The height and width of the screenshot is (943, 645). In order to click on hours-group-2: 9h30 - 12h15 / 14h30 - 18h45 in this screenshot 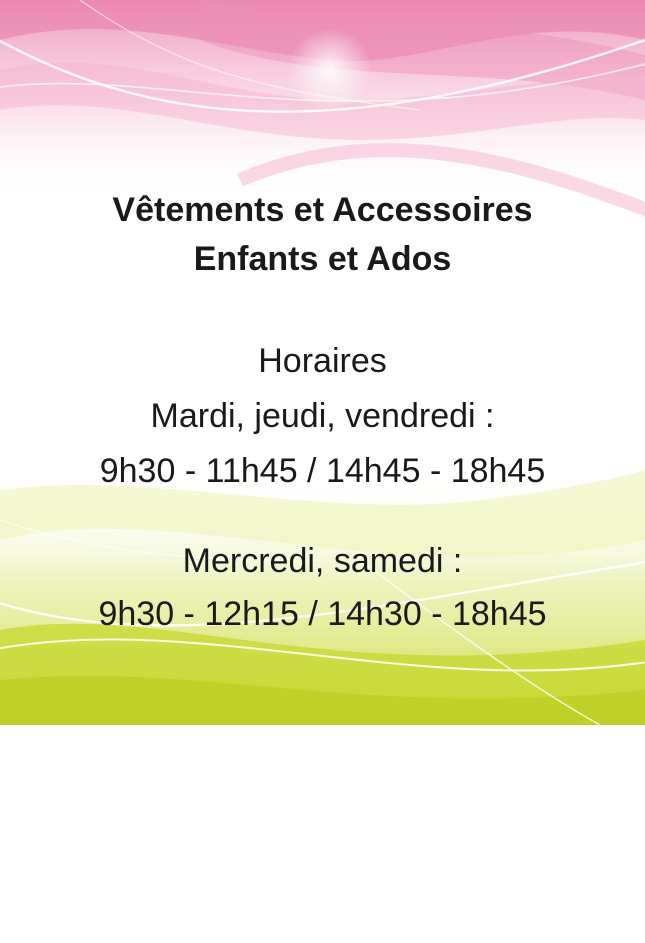, I will do `click(322, 614)`.